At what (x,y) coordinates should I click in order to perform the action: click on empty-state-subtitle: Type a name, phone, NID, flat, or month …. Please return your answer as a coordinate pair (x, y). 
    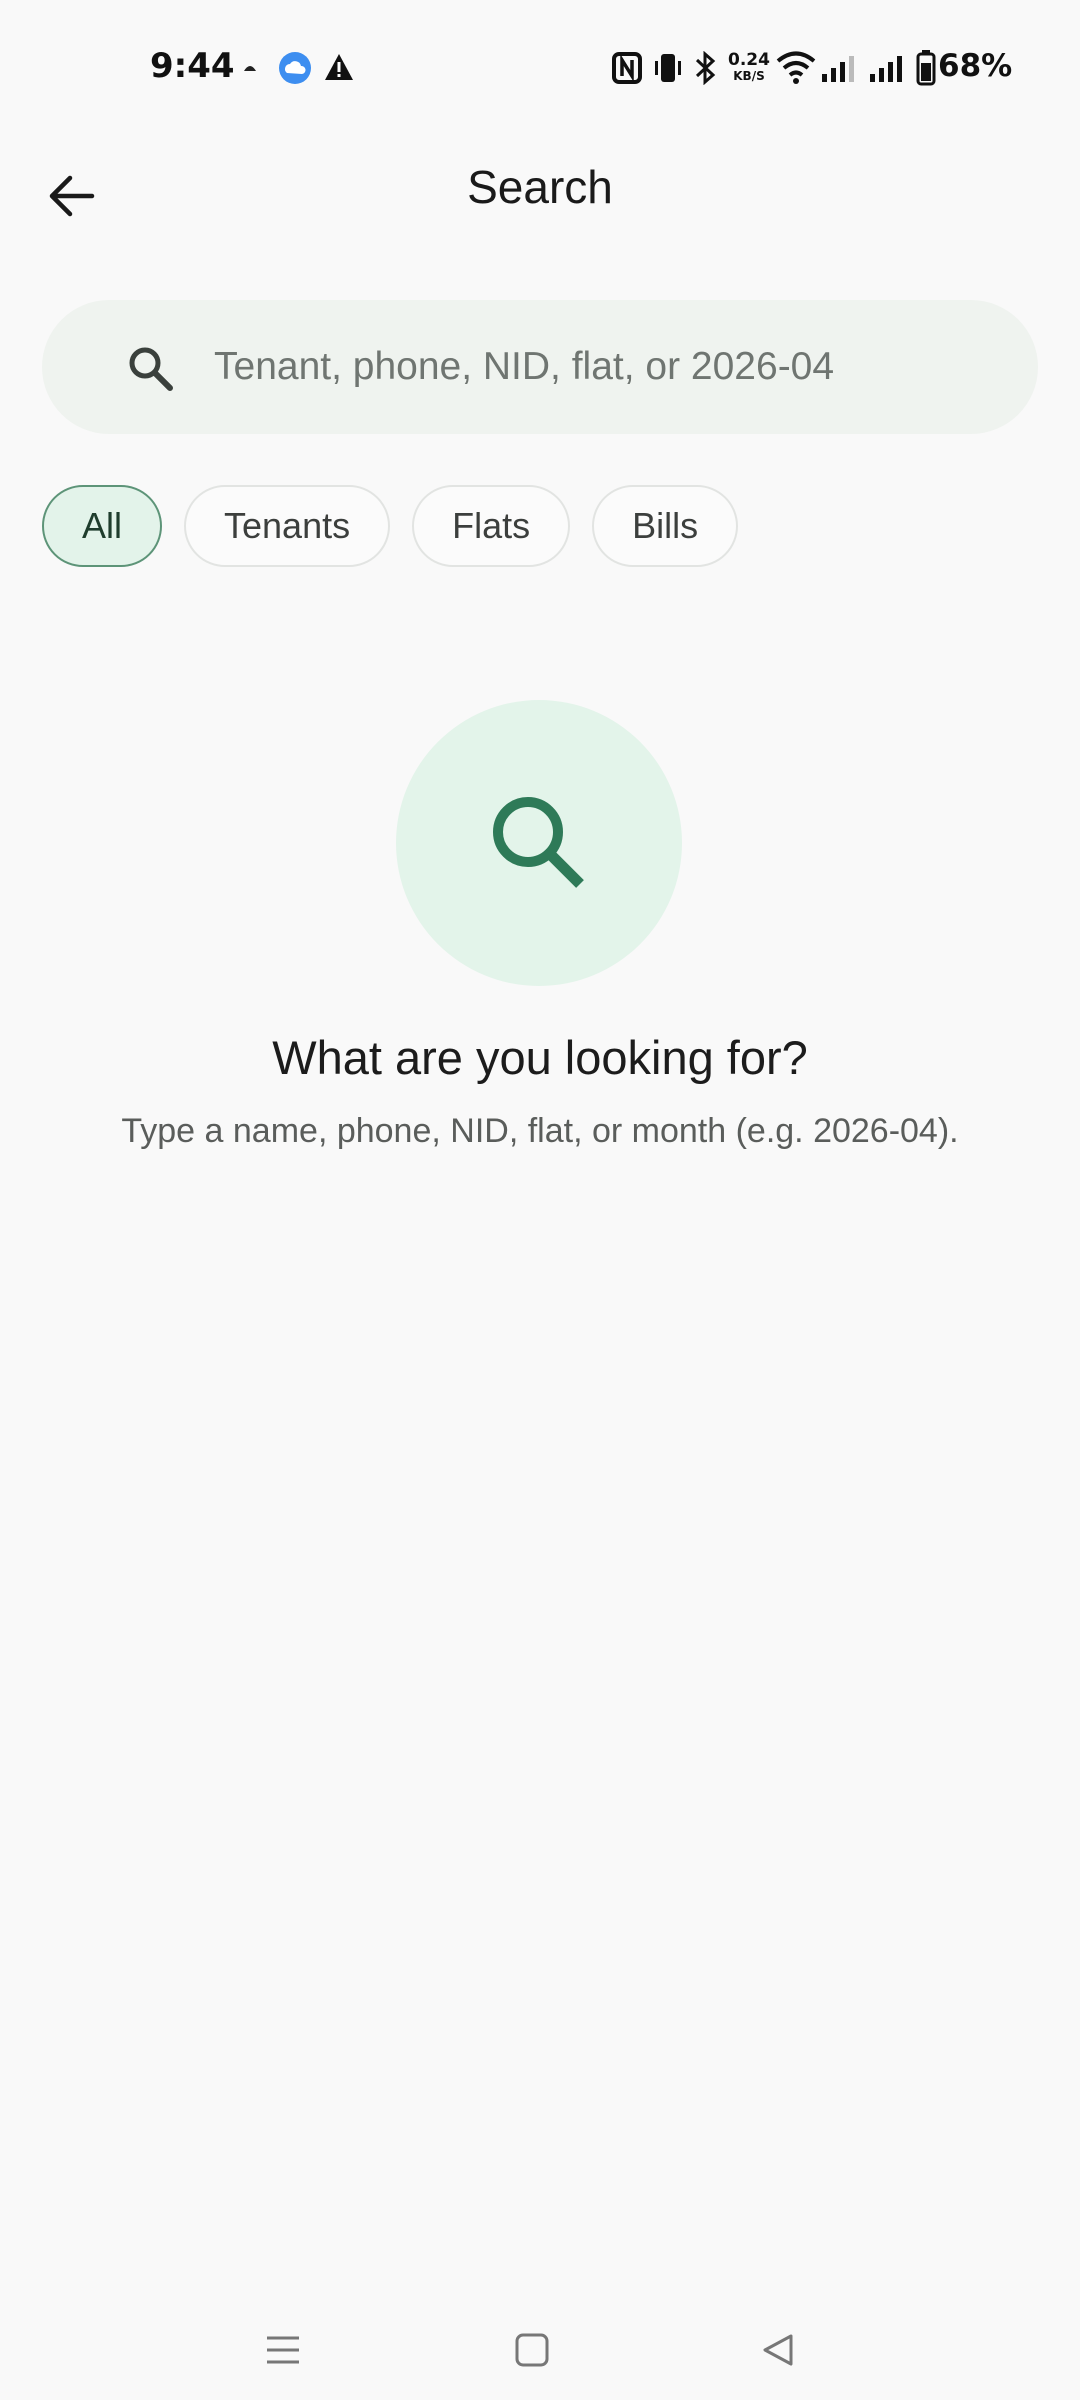
    Looking at the image, I should click on (540, 1131).